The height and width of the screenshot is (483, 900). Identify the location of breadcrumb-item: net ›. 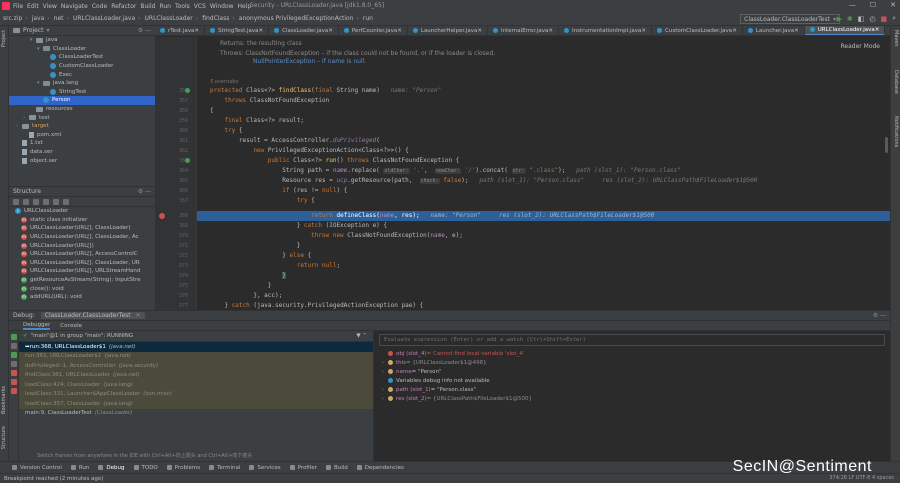
(61, 18).